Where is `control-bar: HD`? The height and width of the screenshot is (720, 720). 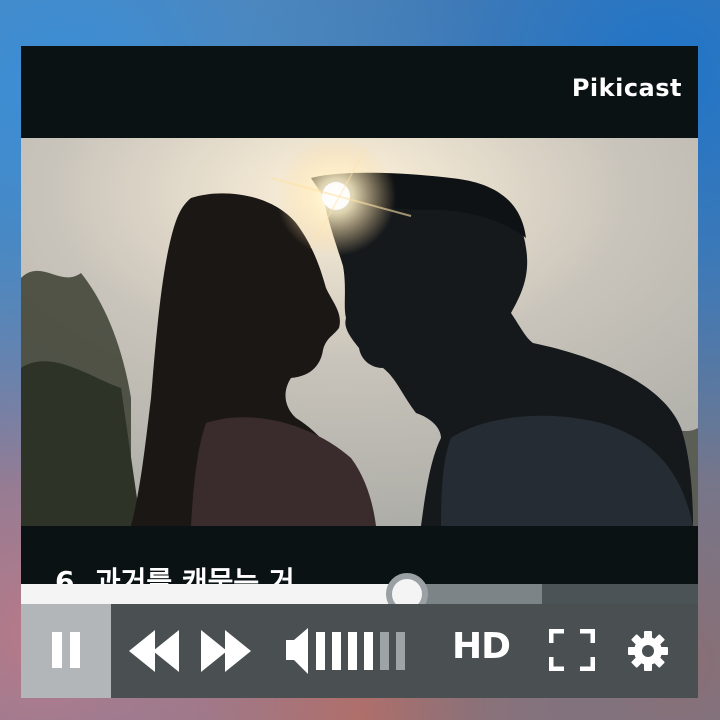
control-bar: HD is located at coordinates (359, 651).